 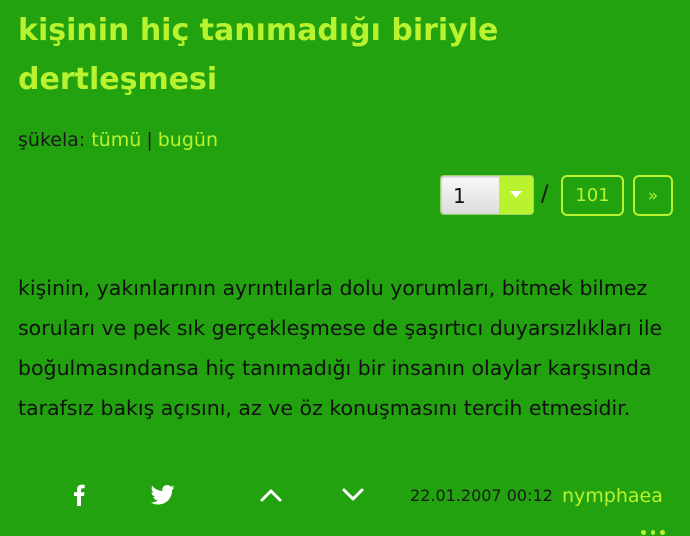 What do you see at coordinates (487, 195) in the screenshot?
I see `page-select: 1` at bounding box center [487, 195].